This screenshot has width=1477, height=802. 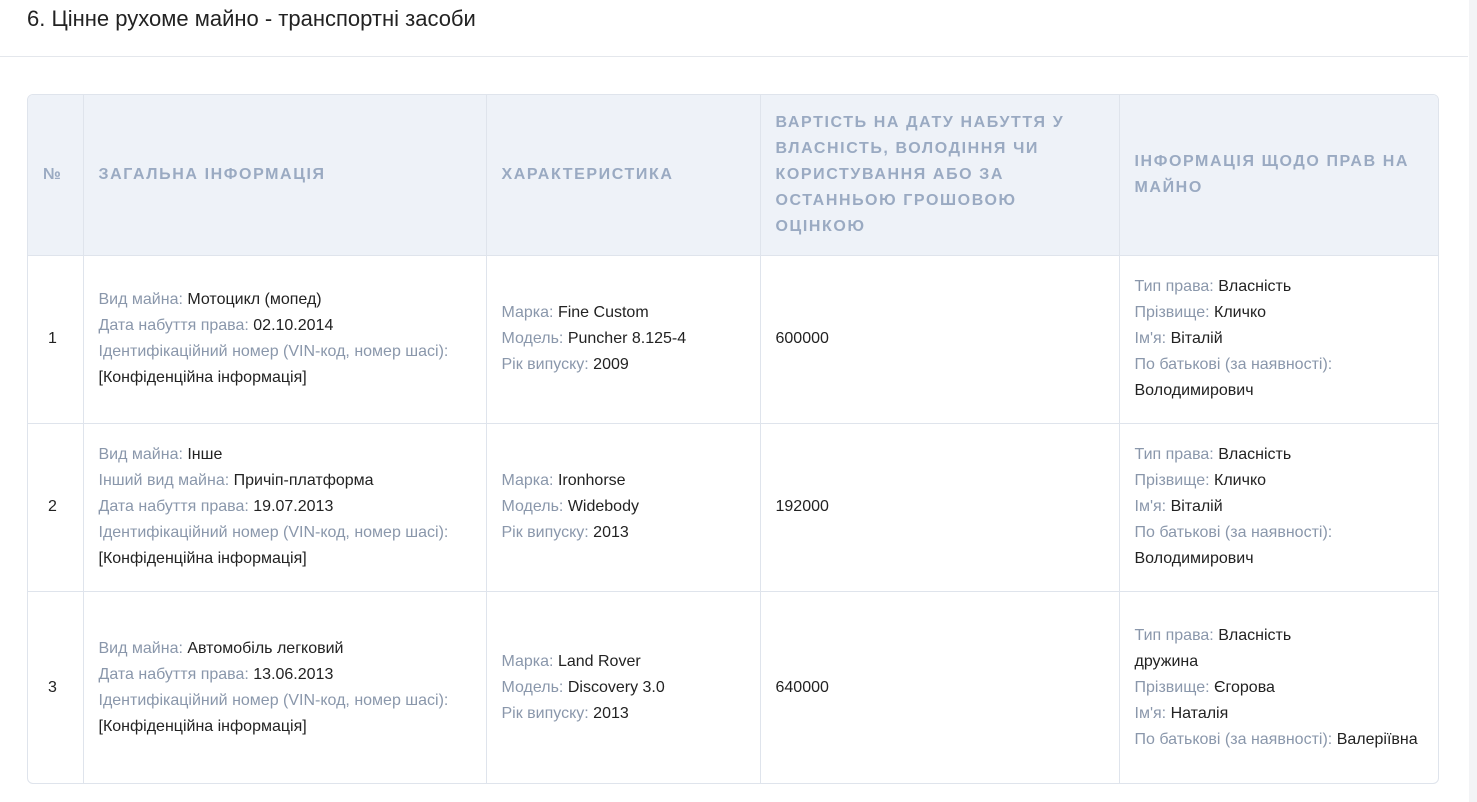 I want to click on row-number: 1, so click(x=56, y=339).